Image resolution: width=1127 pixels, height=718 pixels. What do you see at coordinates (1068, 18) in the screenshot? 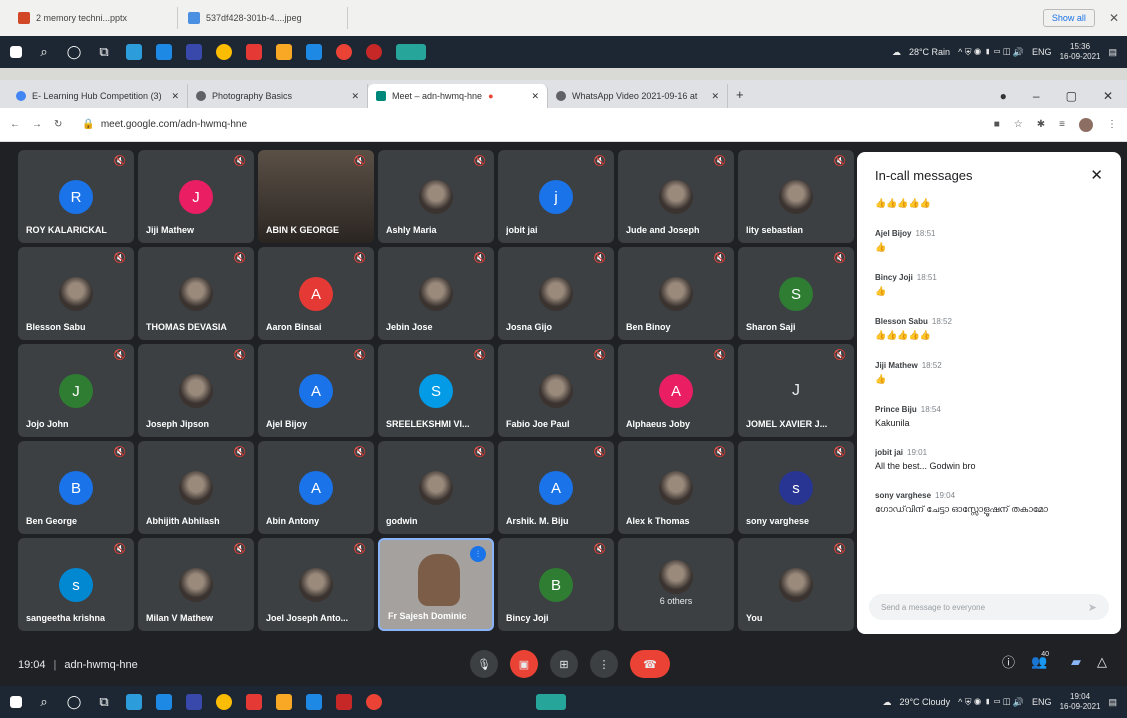
I see `show-all-button: Show all` at bounding box center [1068, 18].